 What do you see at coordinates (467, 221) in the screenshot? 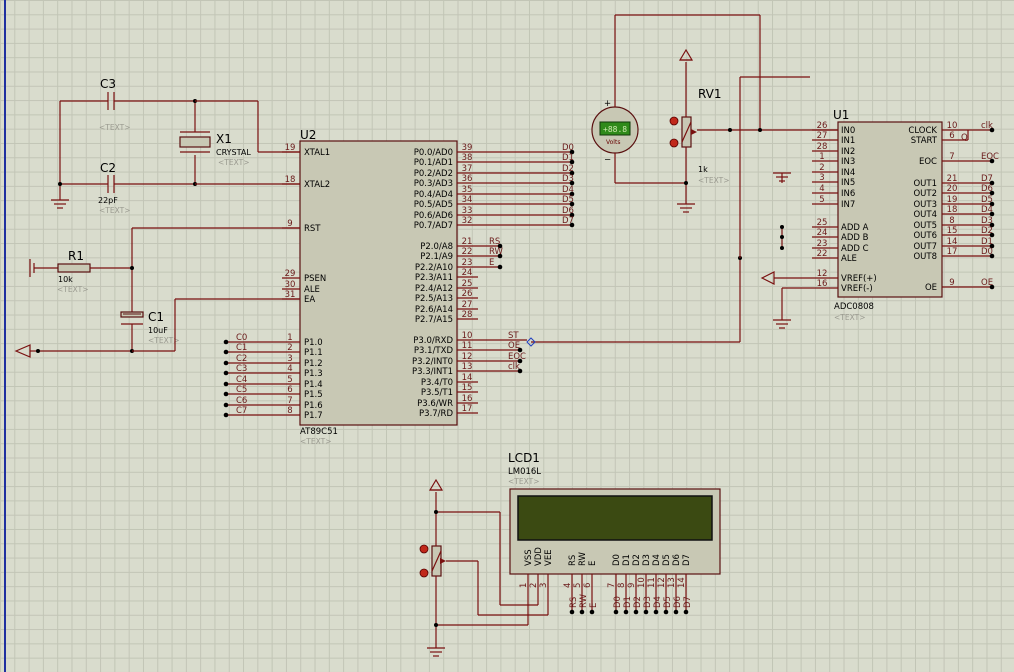
I see `u2-pin-number: 32` at bounding box center [467, 221].